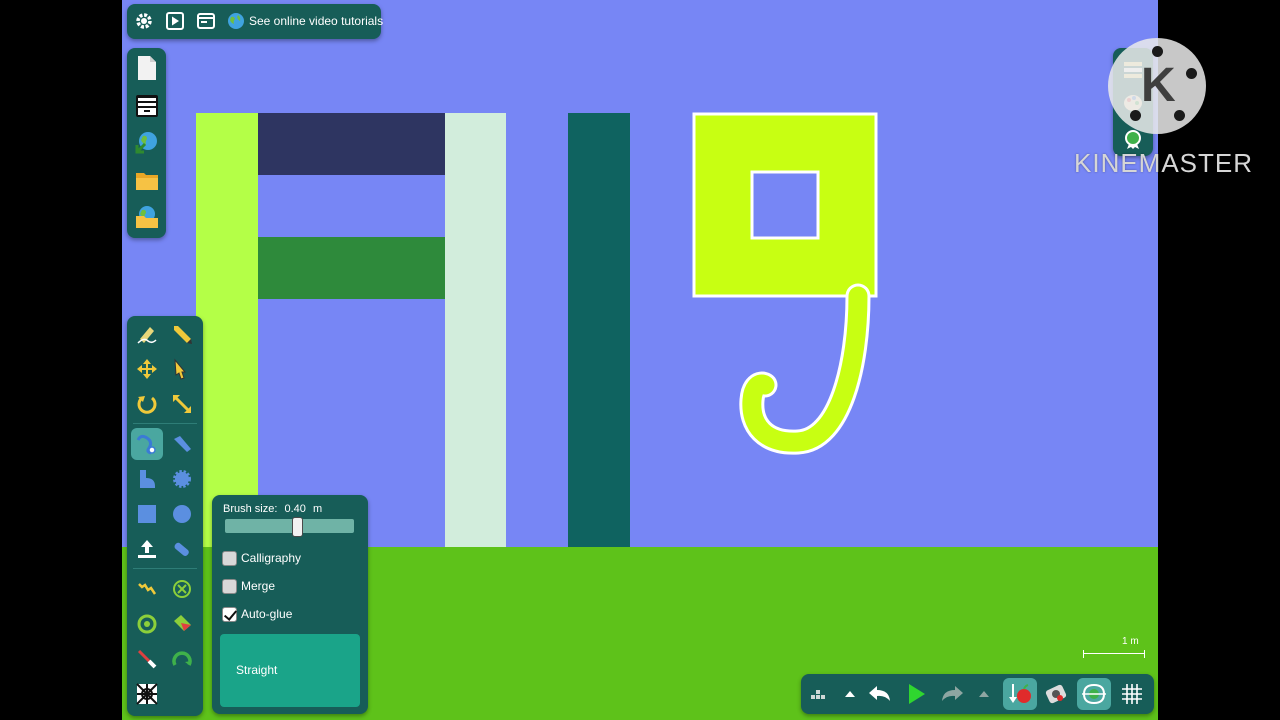 This screenshot has height=720, width=1280. What do you see at coordinates (289, 526) in the screenshot?
I see `brush-size-slider` at bounding box center [289, 526].